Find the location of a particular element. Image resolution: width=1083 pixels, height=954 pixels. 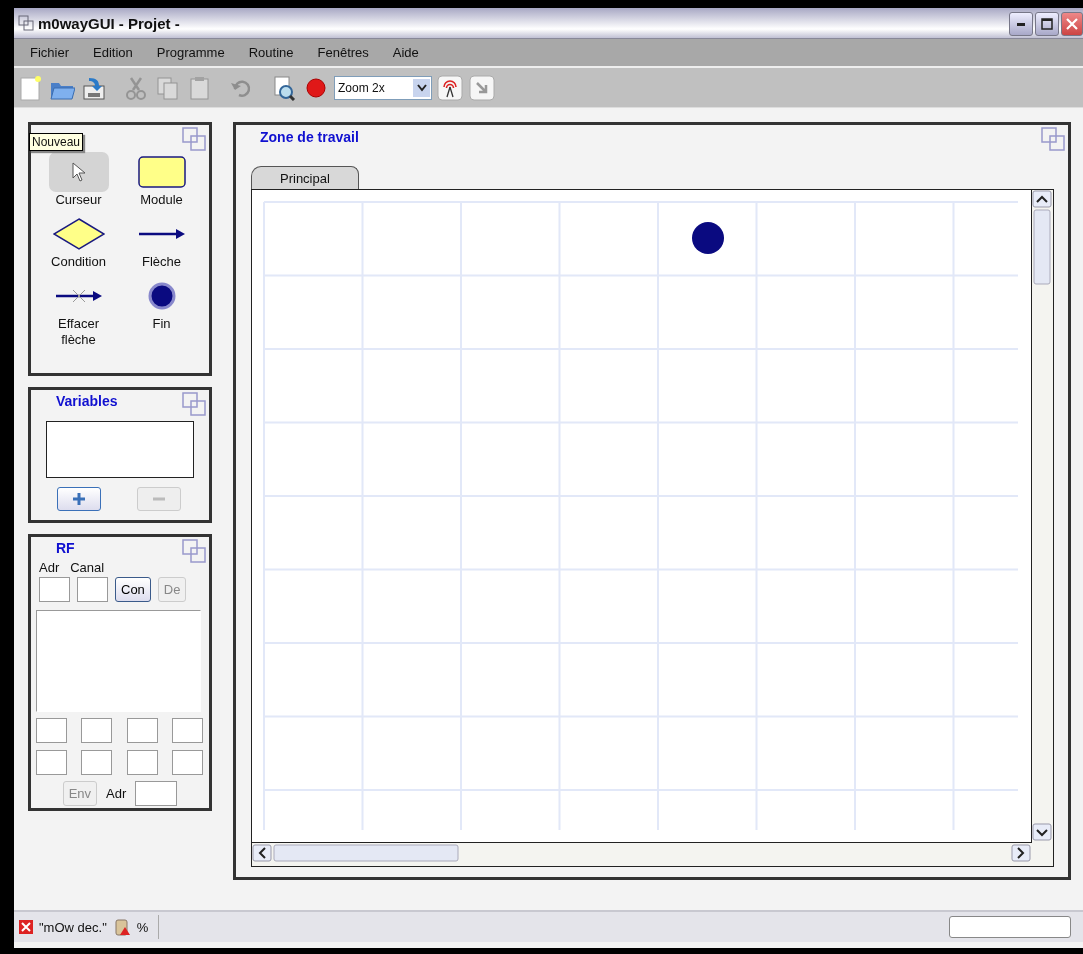

menu-item: Programme is located at coordinates (190, 52).